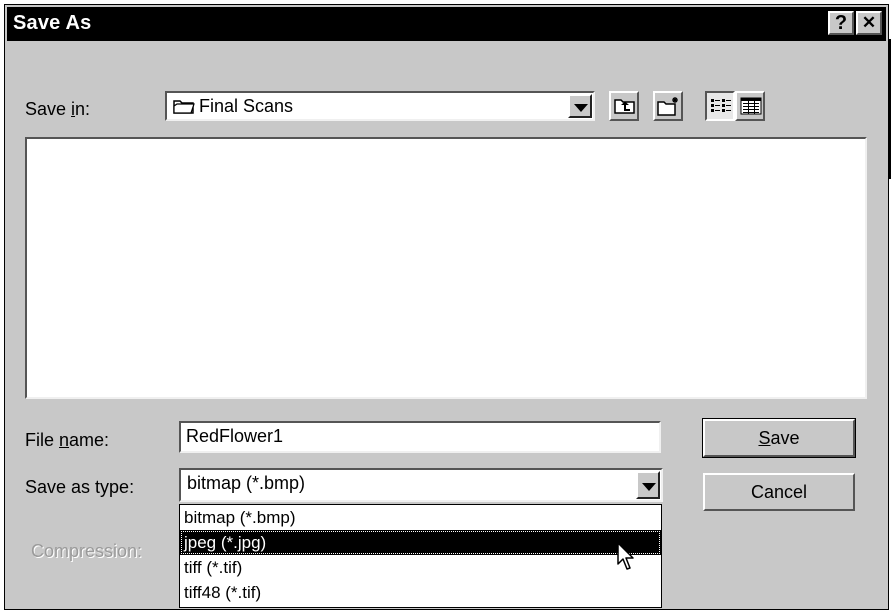 This screenshot has height=615, width=895. I want to click on save-as-type-value: bitmap (*.bmp), so click(246, 483).